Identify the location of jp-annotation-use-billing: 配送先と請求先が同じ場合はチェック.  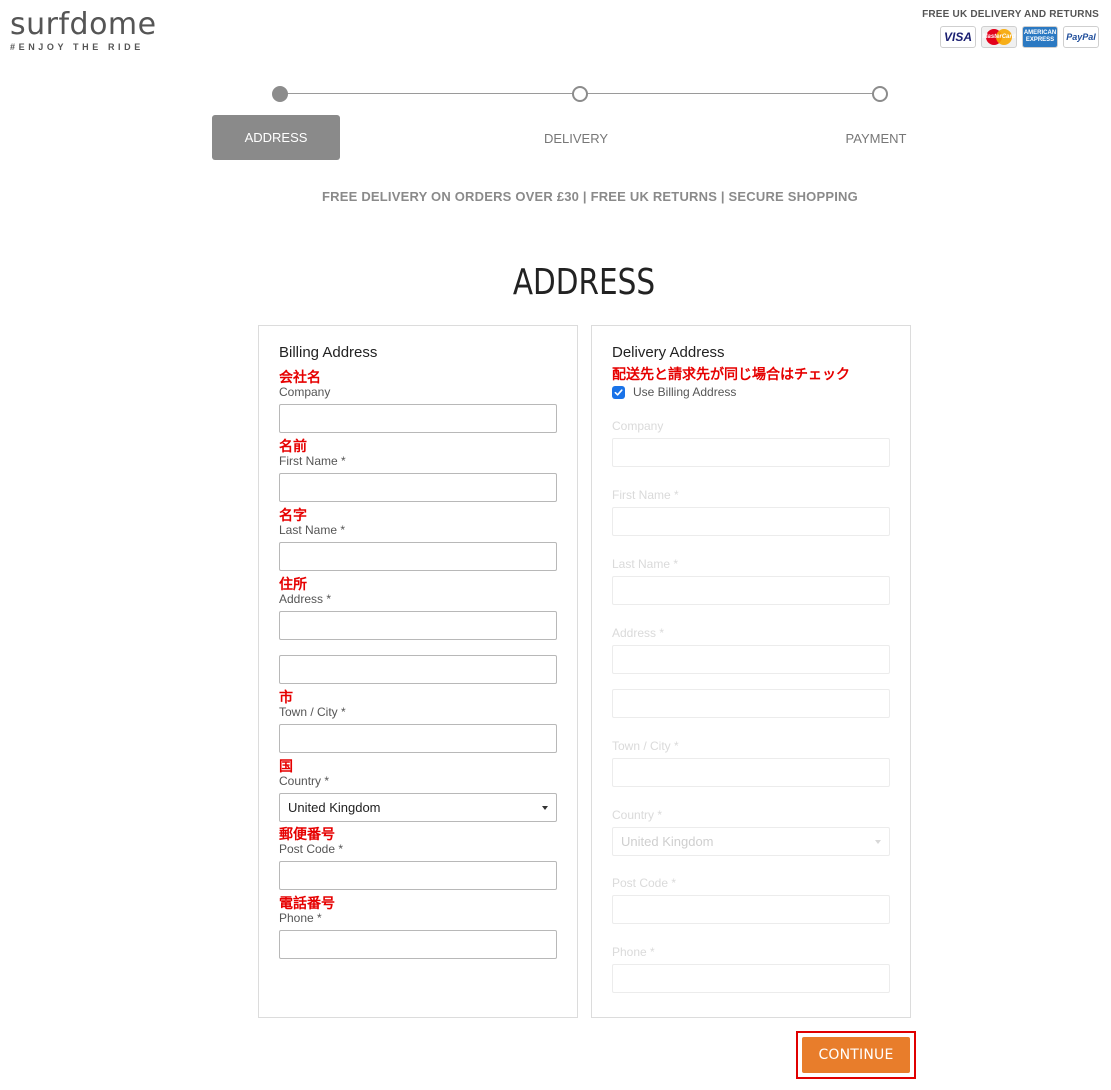
(731, 374).